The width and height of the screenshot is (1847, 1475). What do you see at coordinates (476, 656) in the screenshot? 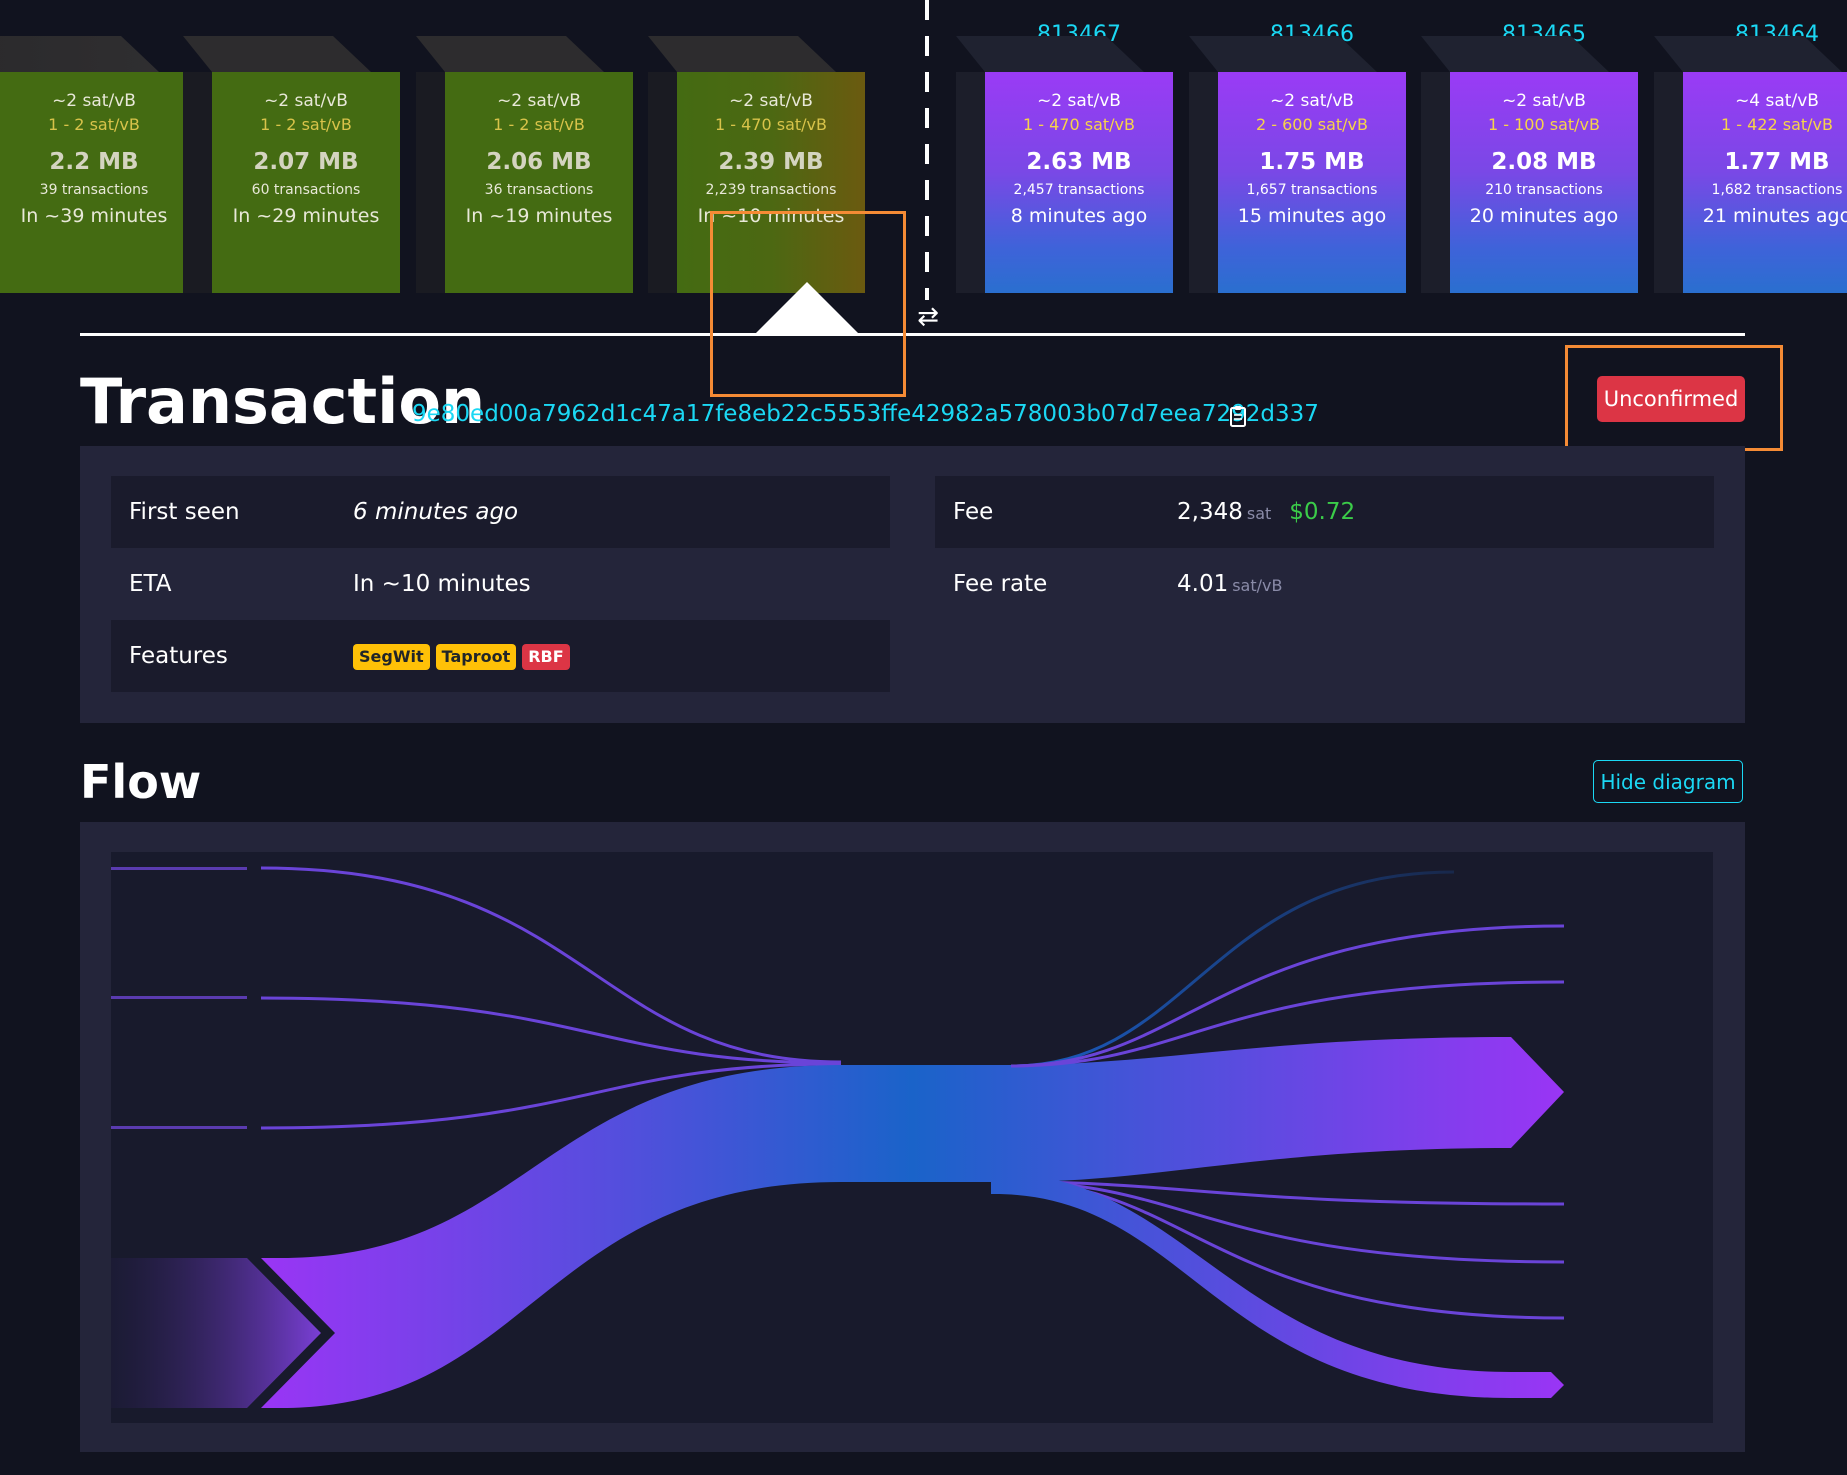
I see `feature-badge-taproot: Taproot` at bounding box center [476, 656].